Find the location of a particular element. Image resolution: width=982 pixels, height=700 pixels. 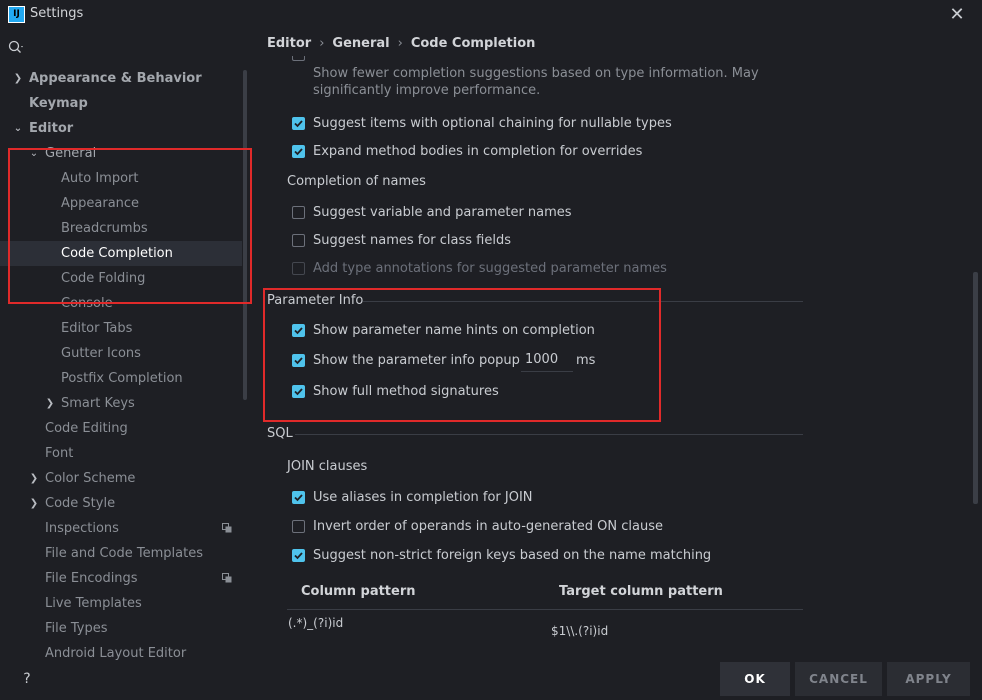

sidebar-item-label: Appearance & Behavior is located at coordinates (115, 78).